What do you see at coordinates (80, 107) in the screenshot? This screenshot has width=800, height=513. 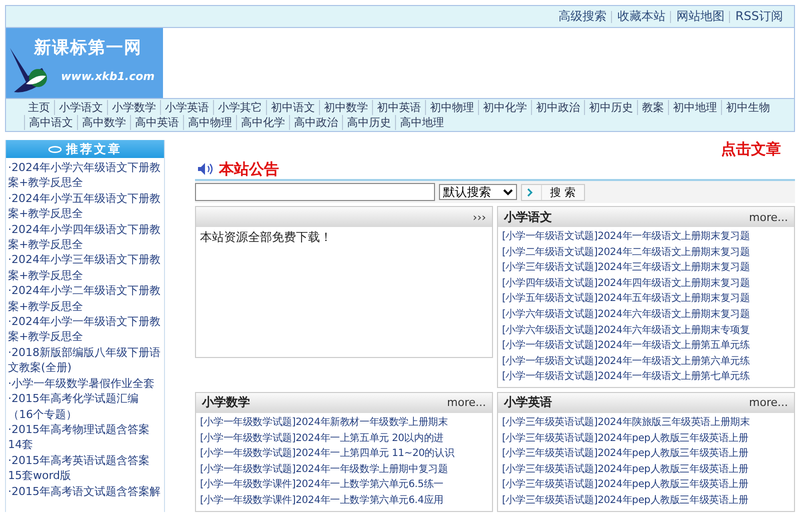 I see `nav-link: 小学语文` at bounding box center [80, 107].